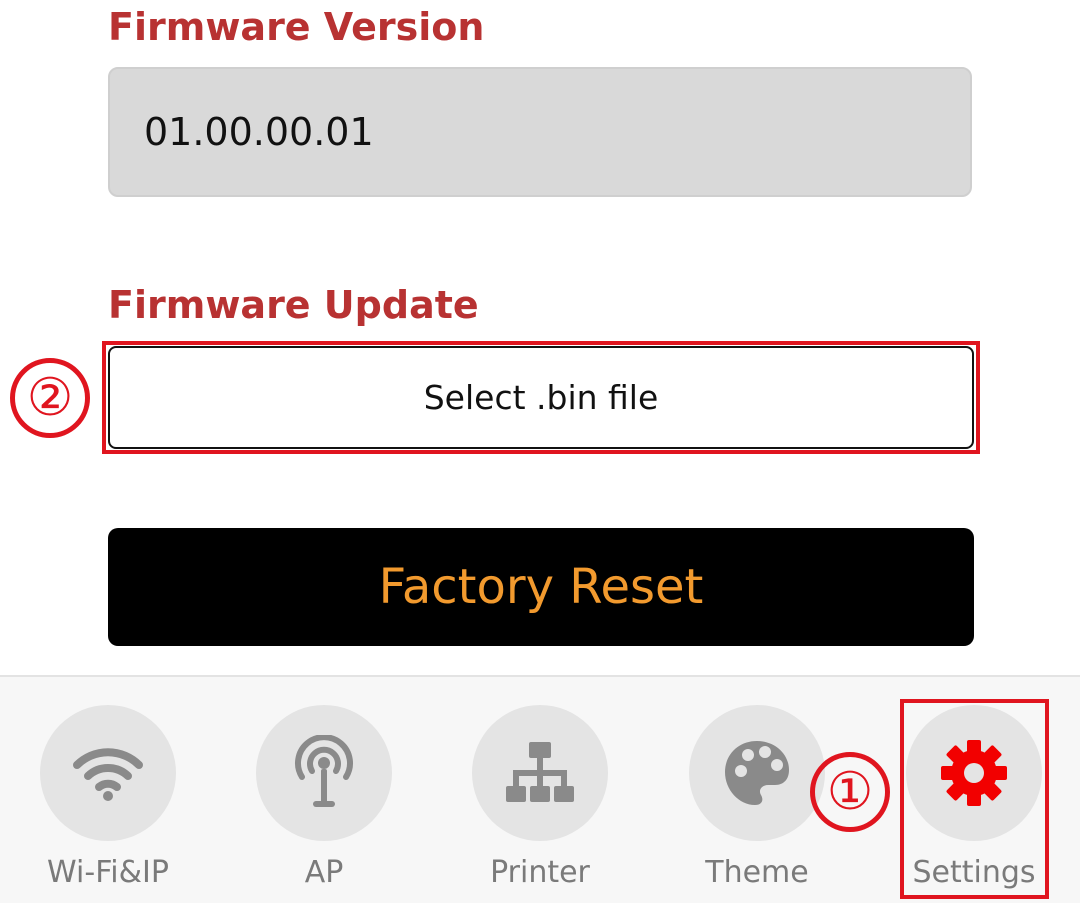 Image resolution: width=1080 pixels, height=903 pixels. Describe the element at coordinates (540, 132) in the screenshot. I see `firmware-version-field: 01.00.00.01` at that location.